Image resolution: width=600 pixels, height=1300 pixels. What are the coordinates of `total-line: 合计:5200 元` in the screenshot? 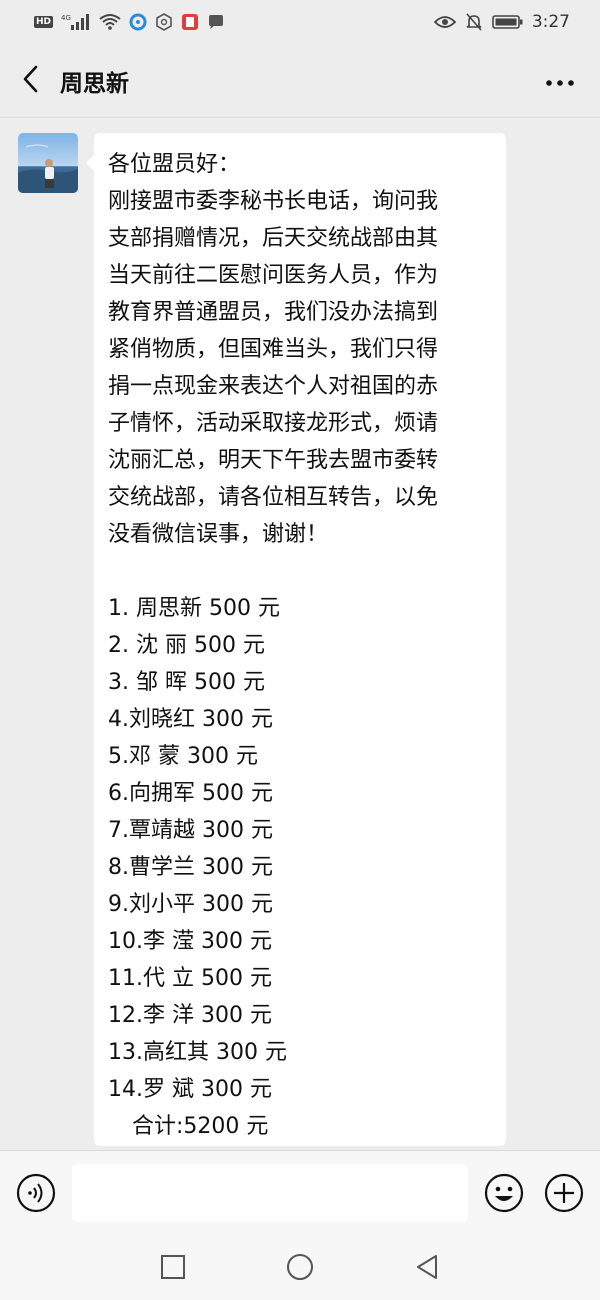 It's located at (200, 1126).